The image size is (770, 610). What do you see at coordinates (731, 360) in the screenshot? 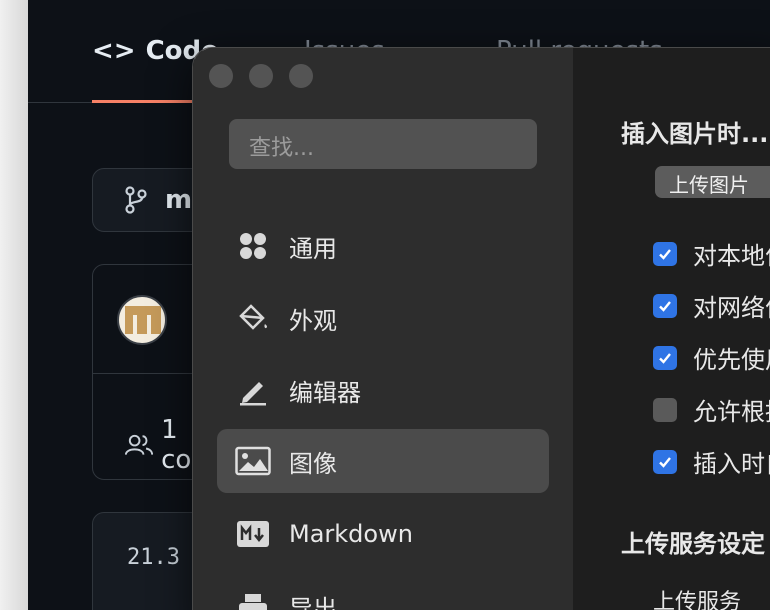
I see `option-label: 优先使用相对路径` at bounding box center [731, 360].